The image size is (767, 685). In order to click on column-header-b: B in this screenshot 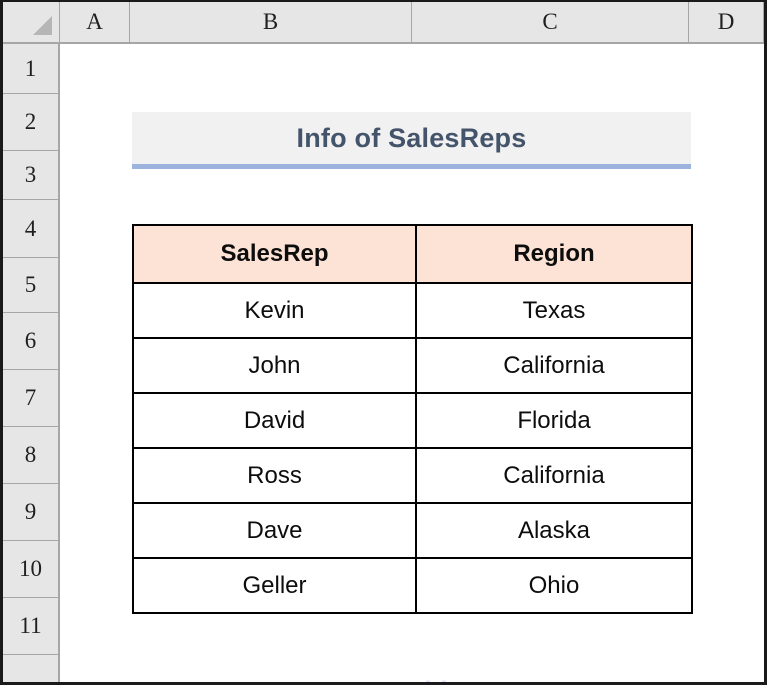, I will do `click(271, 22)`.